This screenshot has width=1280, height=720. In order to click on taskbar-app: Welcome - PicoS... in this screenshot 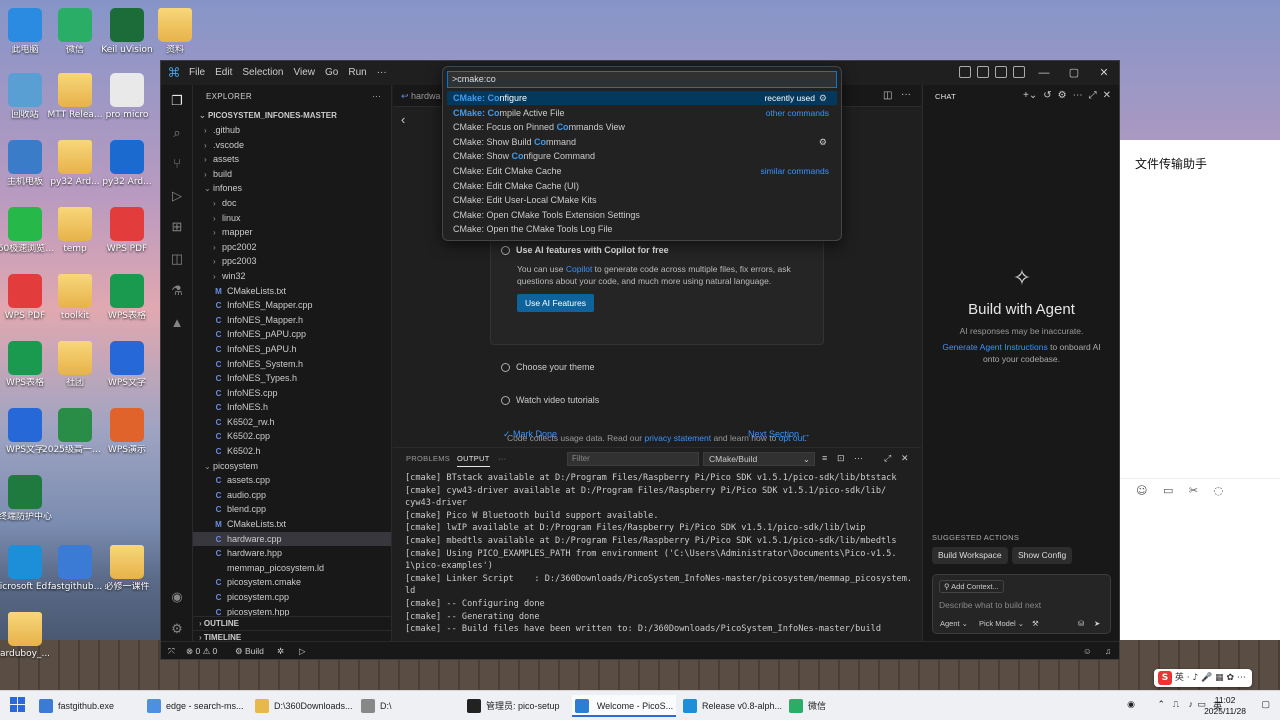, I will do `click(624, 706)`.